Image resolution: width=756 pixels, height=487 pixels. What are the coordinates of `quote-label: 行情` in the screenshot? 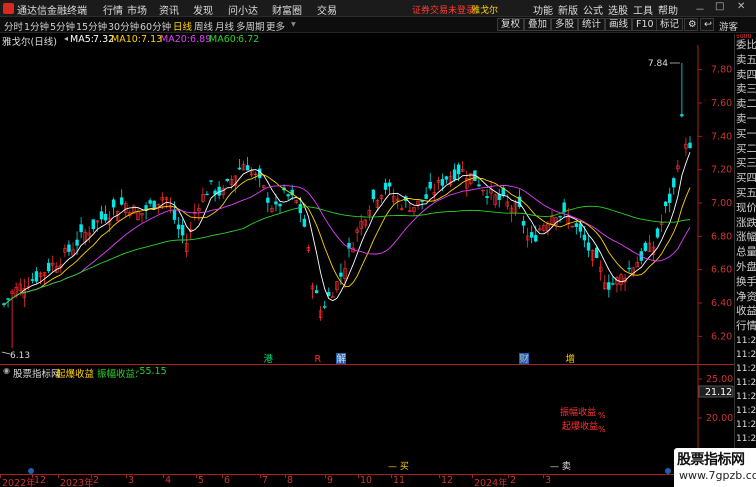 It's located at (746, 326).